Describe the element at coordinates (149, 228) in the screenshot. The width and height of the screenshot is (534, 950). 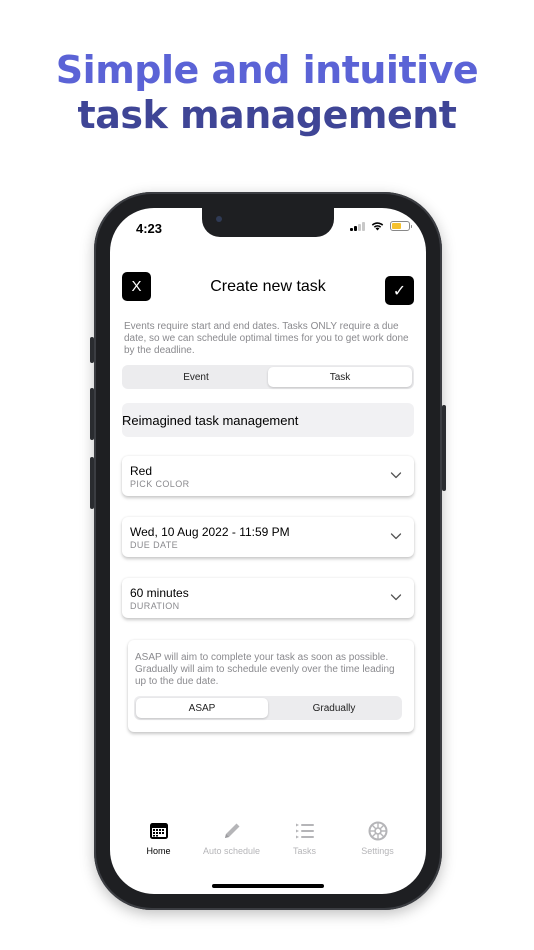
I see `status-time: 4:23` at that location.